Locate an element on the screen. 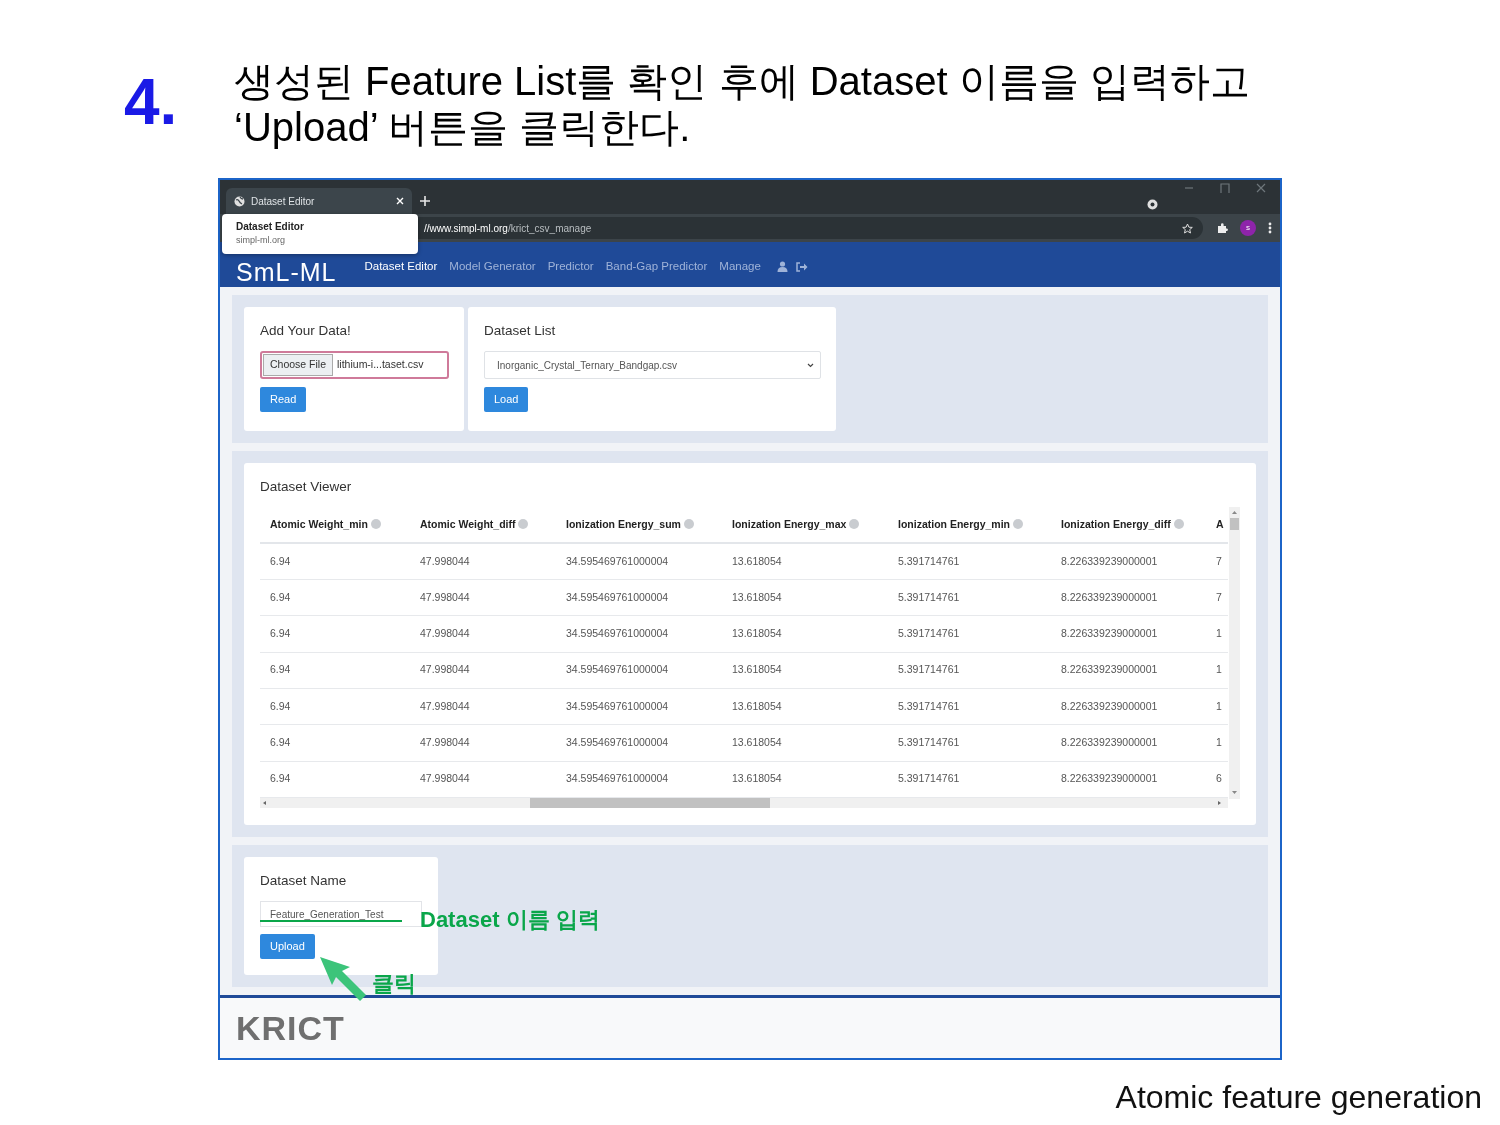  nav-link: Dataset Editor is located at coordinates (401, 266).